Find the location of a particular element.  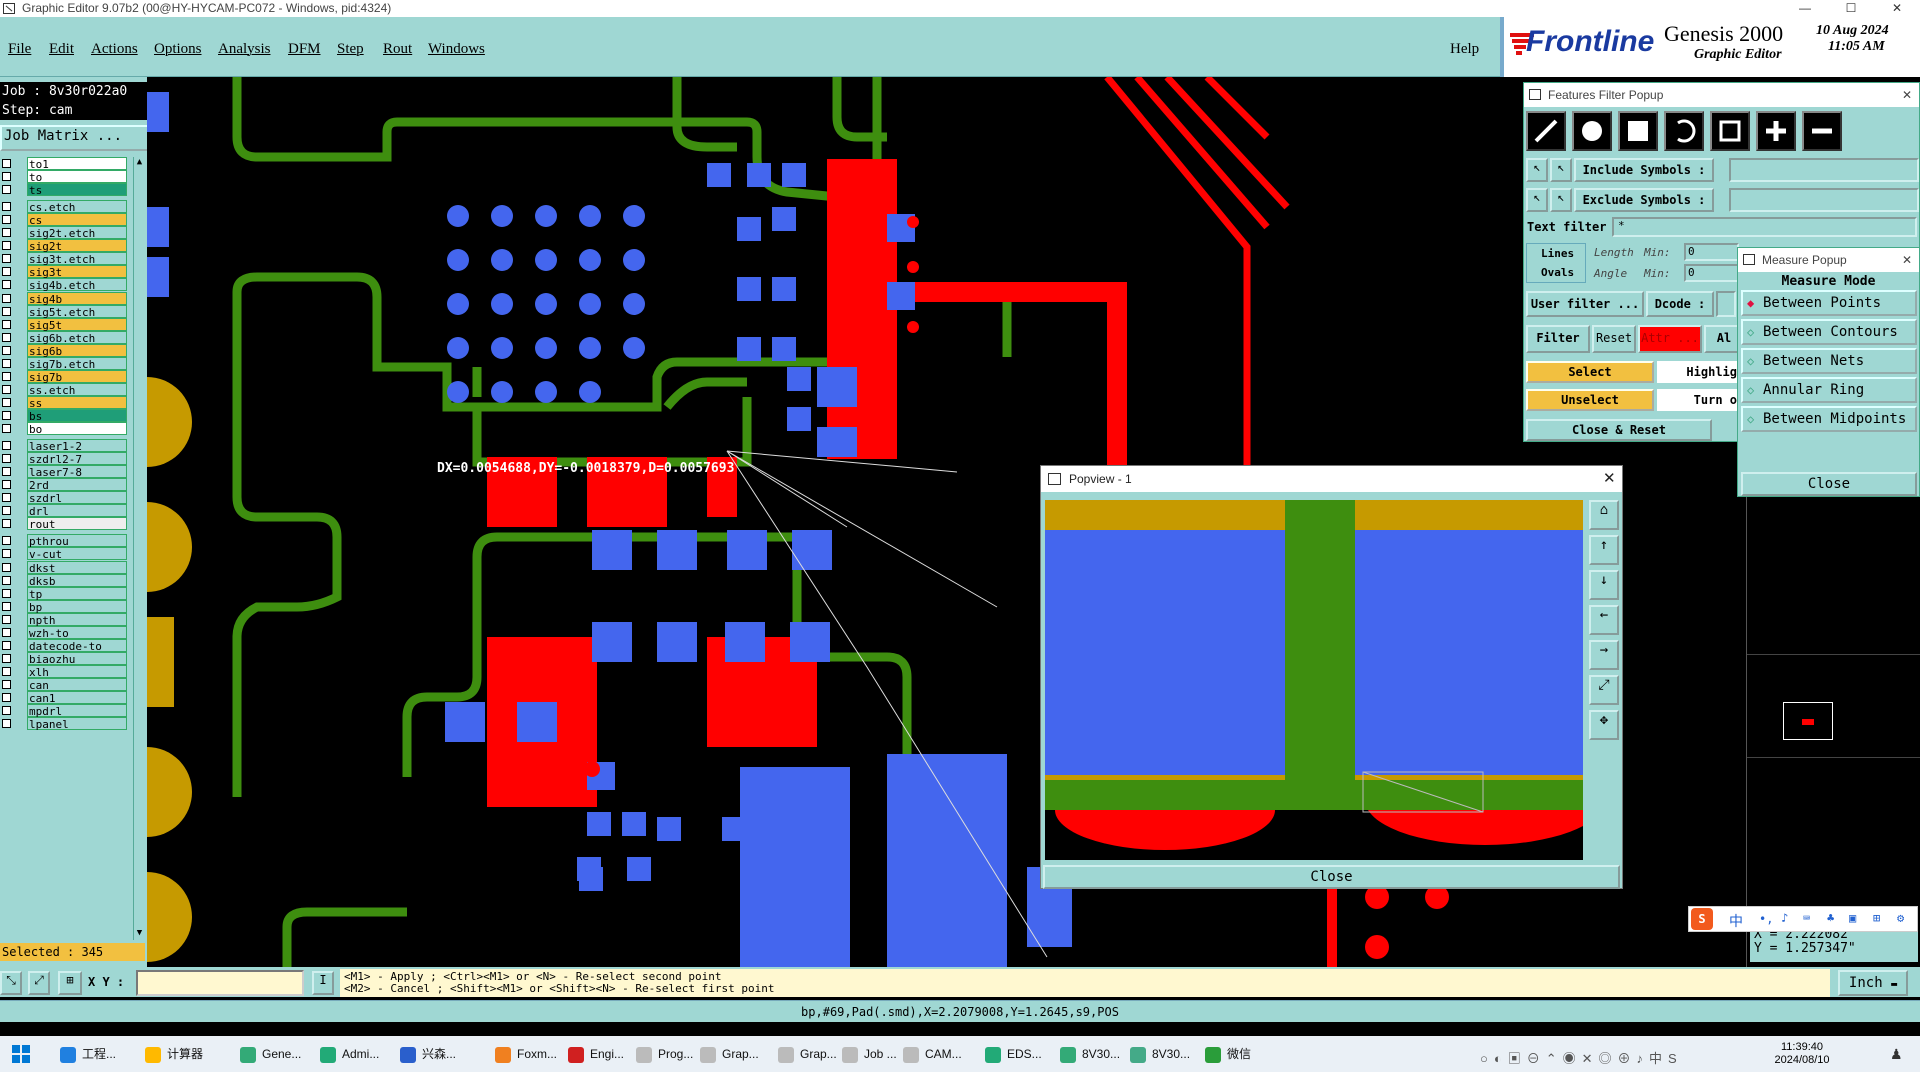

menu-windows: Windows is located at coordinates (456, 49).